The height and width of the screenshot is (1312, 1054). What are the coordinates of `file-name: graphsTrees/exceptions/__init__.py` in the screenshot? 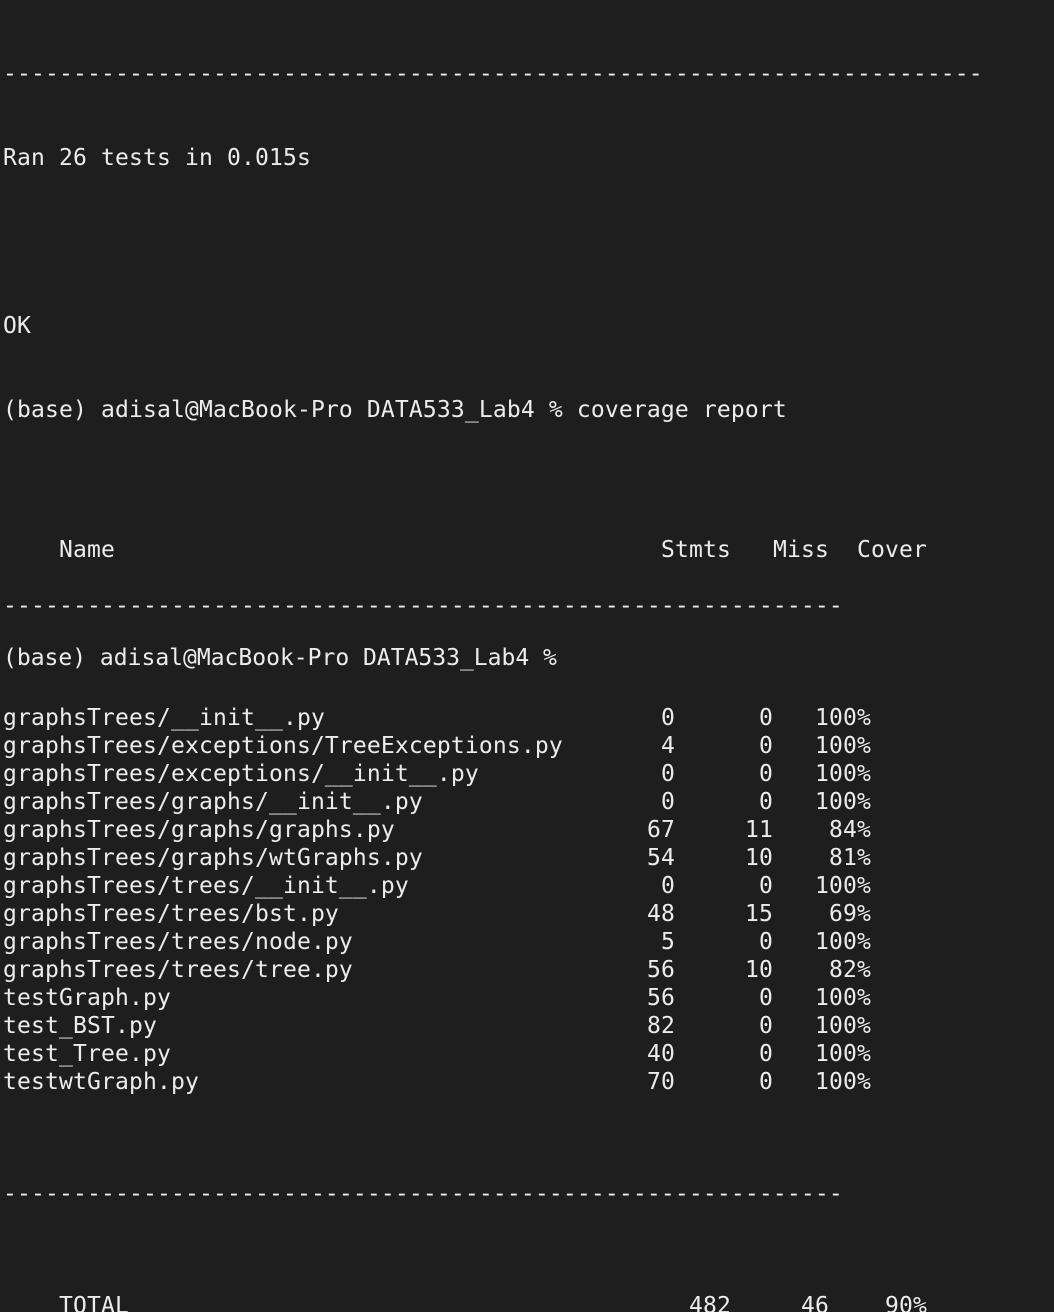 It's located at (241, 774).